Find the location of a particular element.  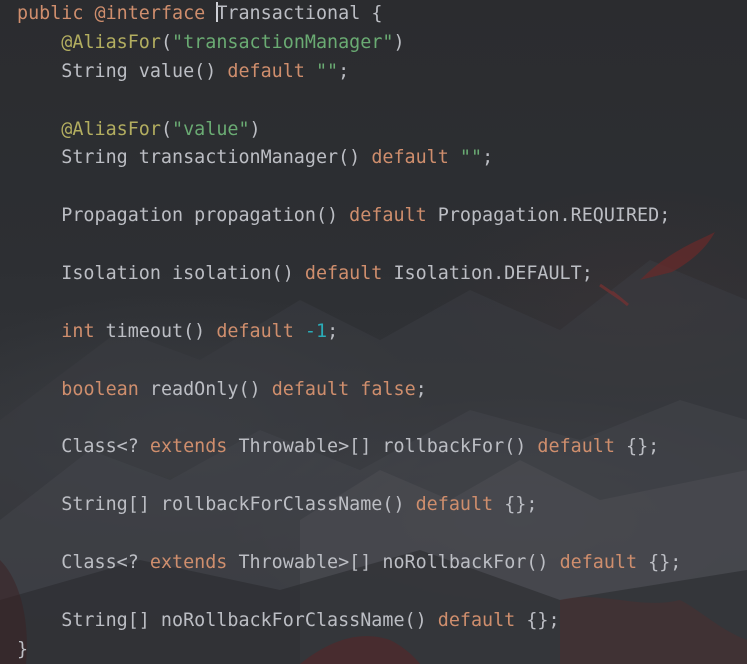

code-token: timeout() is located at coordinates (155, 331).